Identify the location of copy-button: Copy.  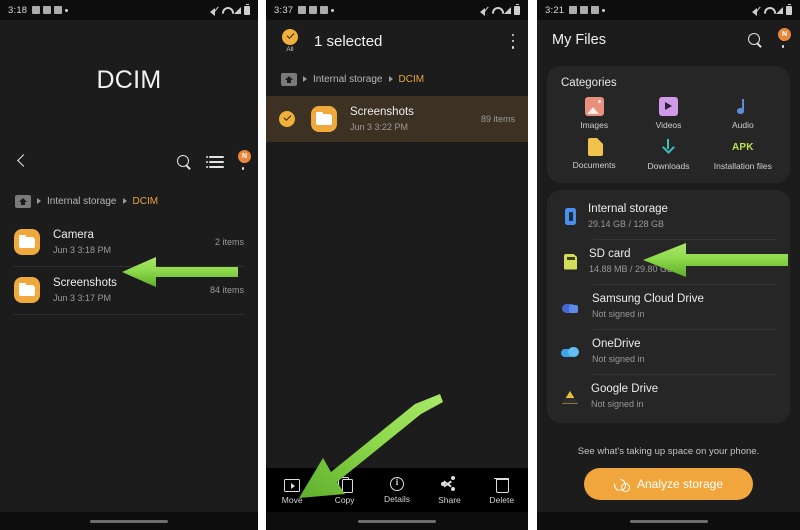
(344, 490).